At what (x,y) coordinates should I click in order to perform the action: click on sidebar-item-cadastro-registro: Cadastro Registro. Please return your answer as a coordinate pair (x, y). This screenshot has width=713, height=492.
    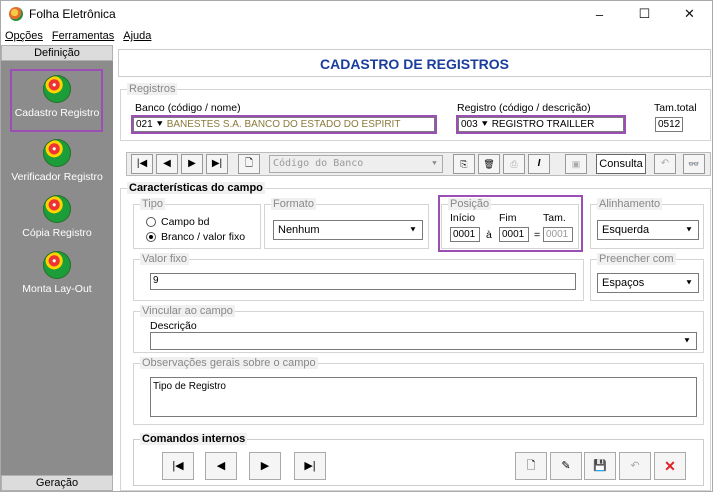
    Looking at the image, I should click on (57, 97).